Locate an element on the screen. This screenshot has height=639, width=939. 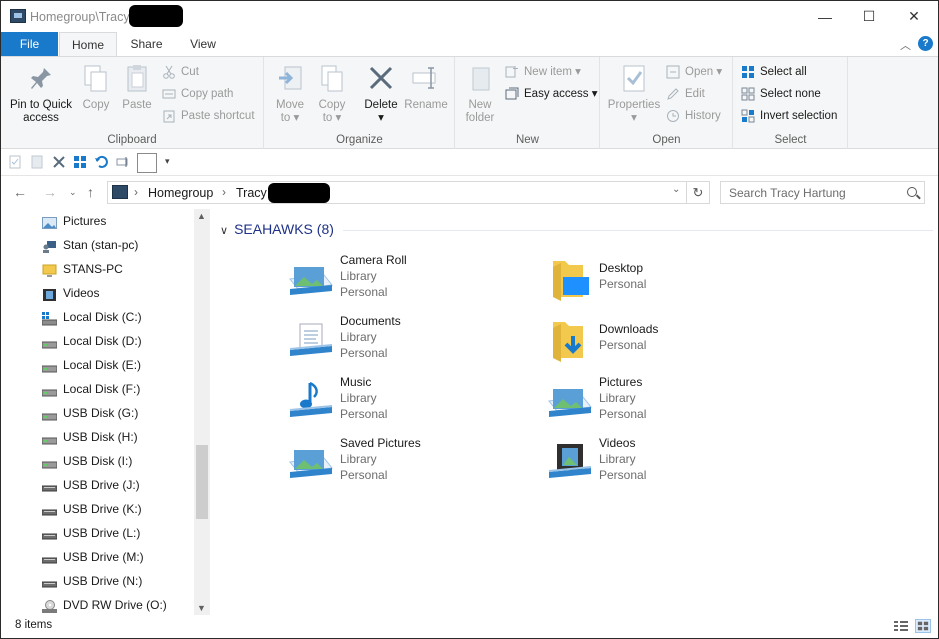
collapse-group-chevron-icon: ∨ is located at coordinates (224, 230).